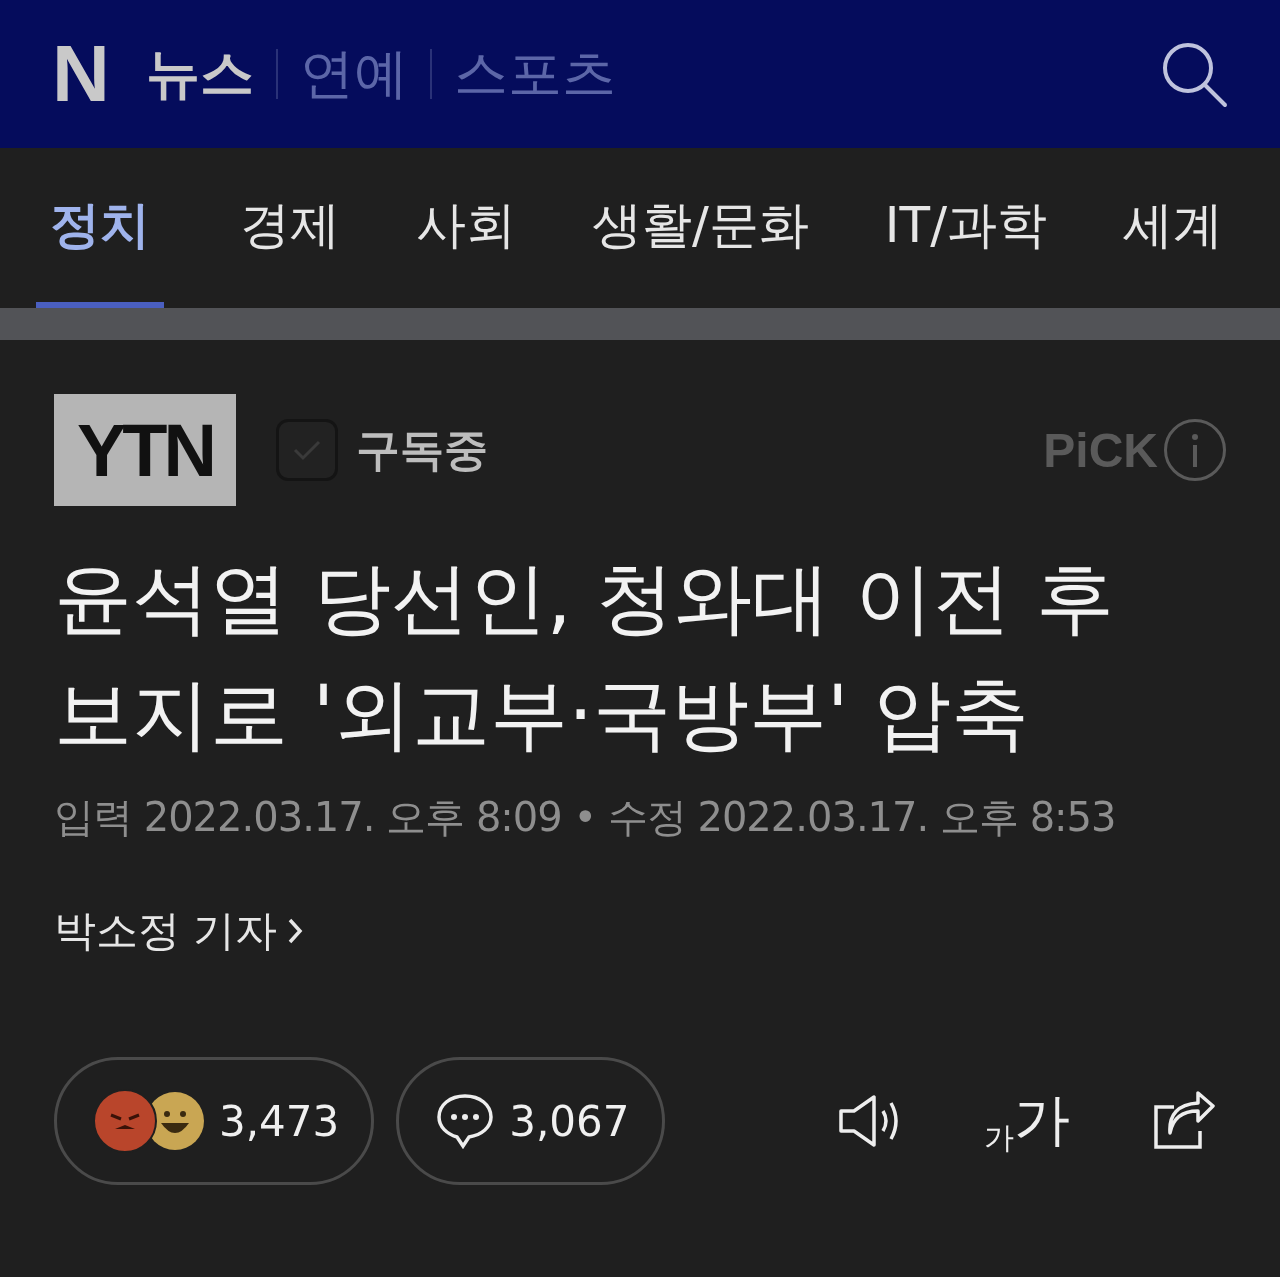 Image resolution: width=1280 pixels, height=1277 pixels. Describe the element at coordinates (214, 1121) in the screenshot. I see `reaction-button: 3,473` at that location.